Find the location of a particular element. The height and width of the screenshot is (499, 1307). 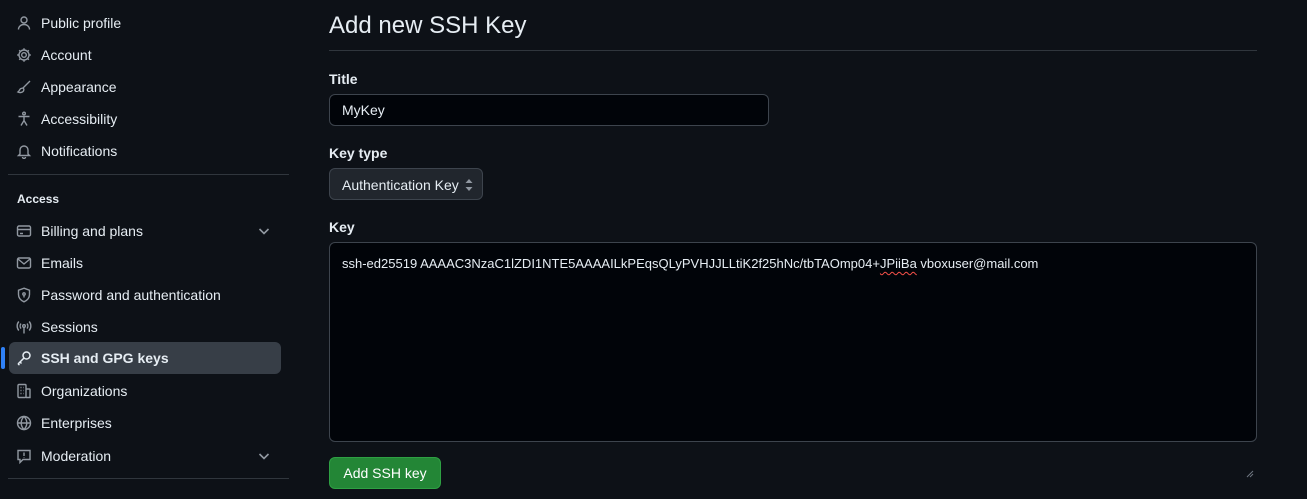

mail-icon is located at coordinates (24, 263).